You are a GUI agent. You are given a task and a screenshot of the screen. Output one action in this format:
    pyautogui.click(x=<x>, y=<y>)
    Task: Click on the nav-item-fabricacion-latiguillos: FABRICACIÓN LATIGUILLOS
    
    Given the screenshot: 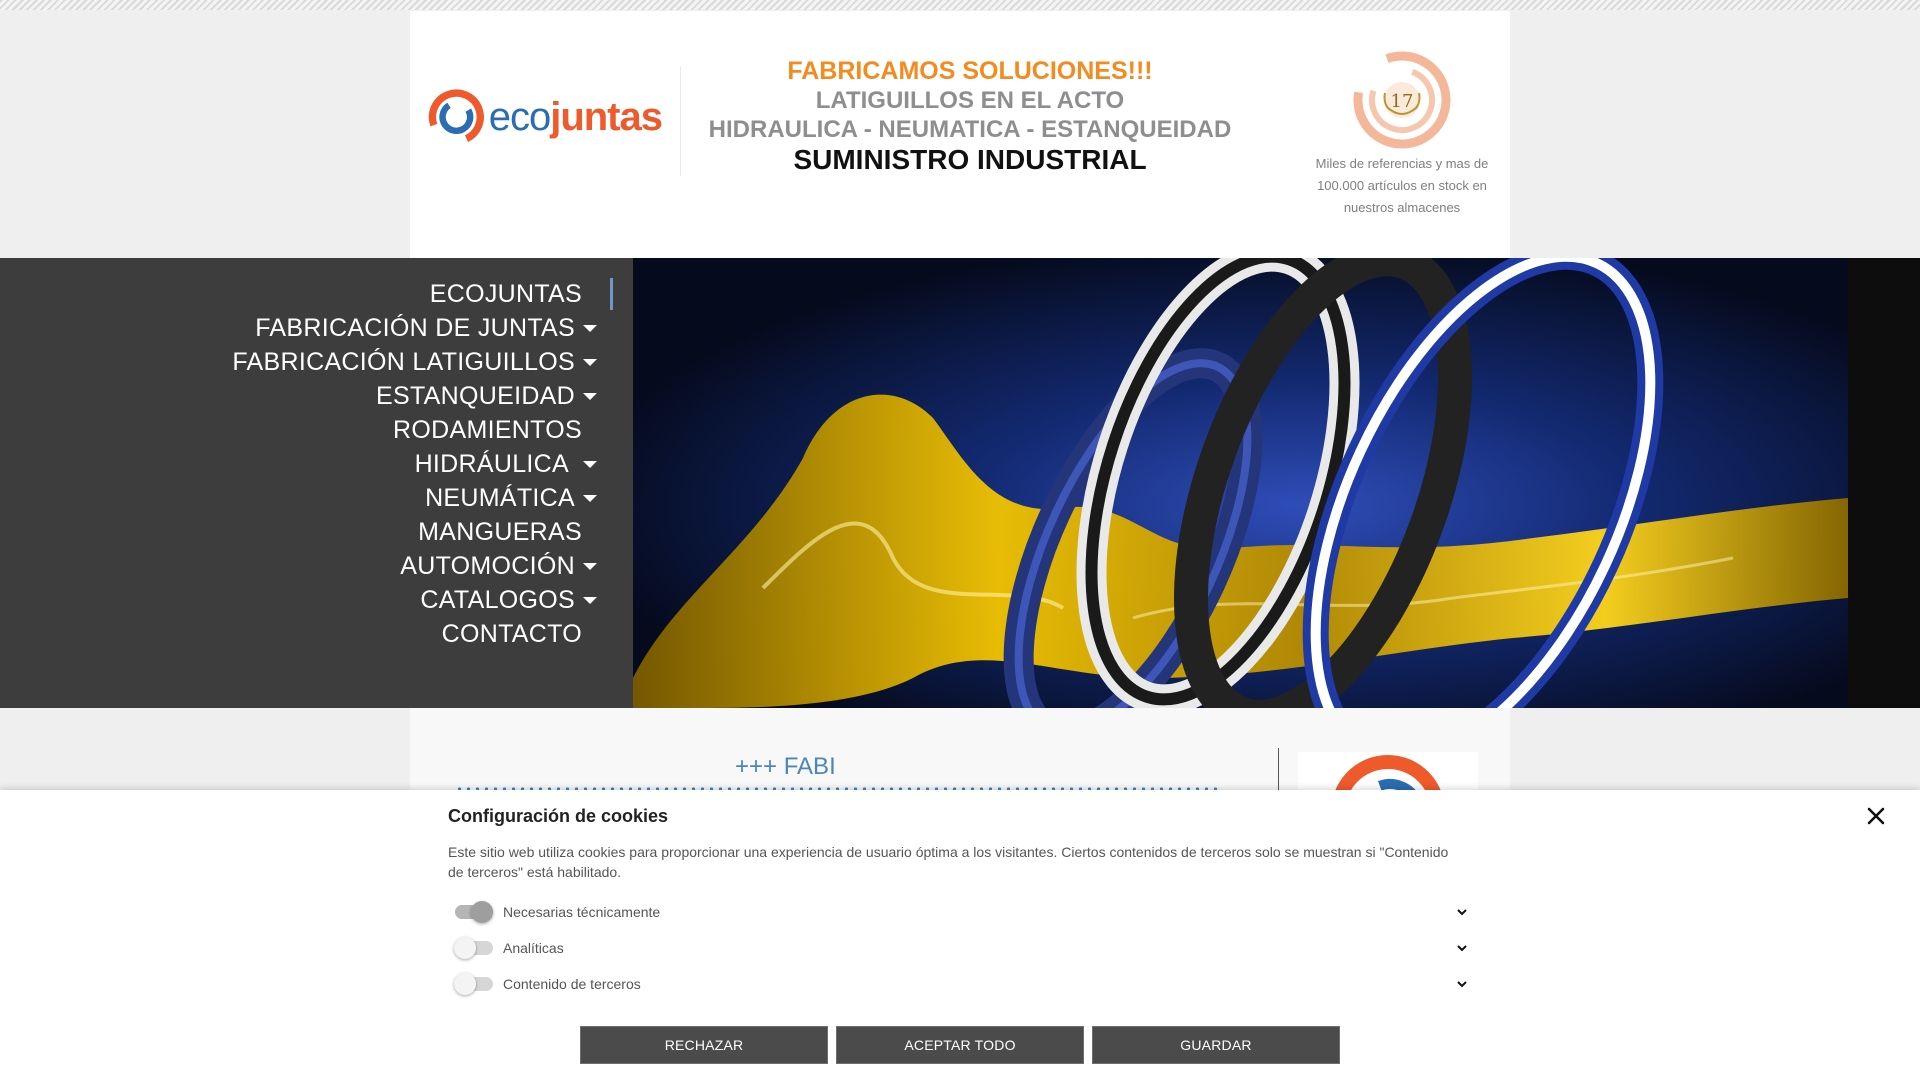 What is the action you would take?
    pyautogui.click(x=414, y=362)
    